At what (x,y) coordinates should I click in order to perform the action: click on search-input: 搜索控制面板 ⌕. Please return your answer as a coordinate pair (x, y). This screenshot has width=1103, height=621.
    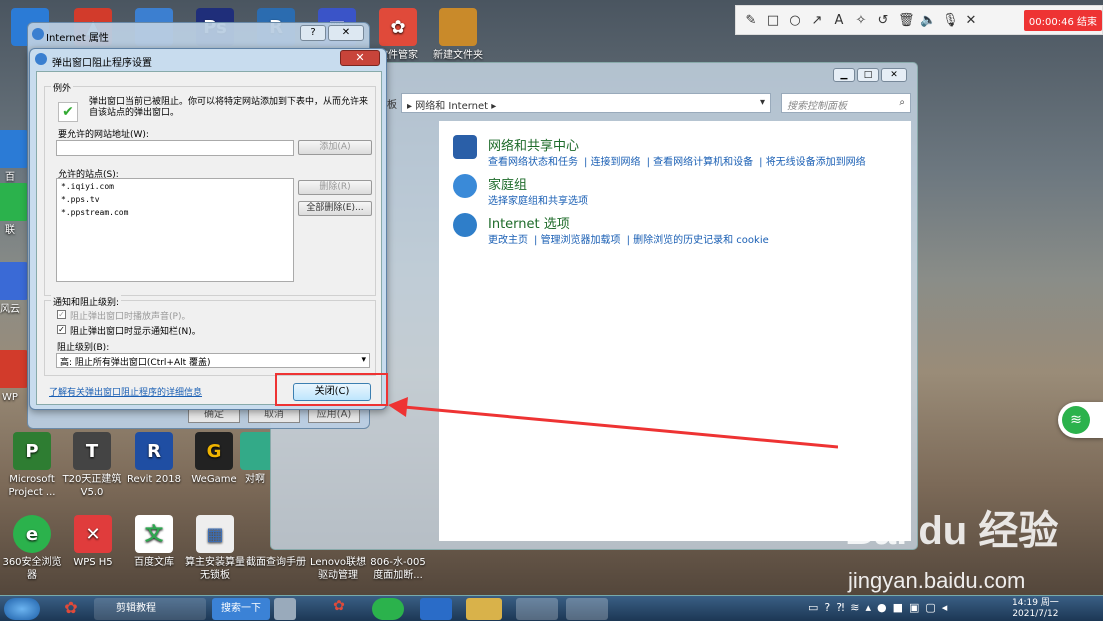
    Looking at the image, I should click on (846, 103).